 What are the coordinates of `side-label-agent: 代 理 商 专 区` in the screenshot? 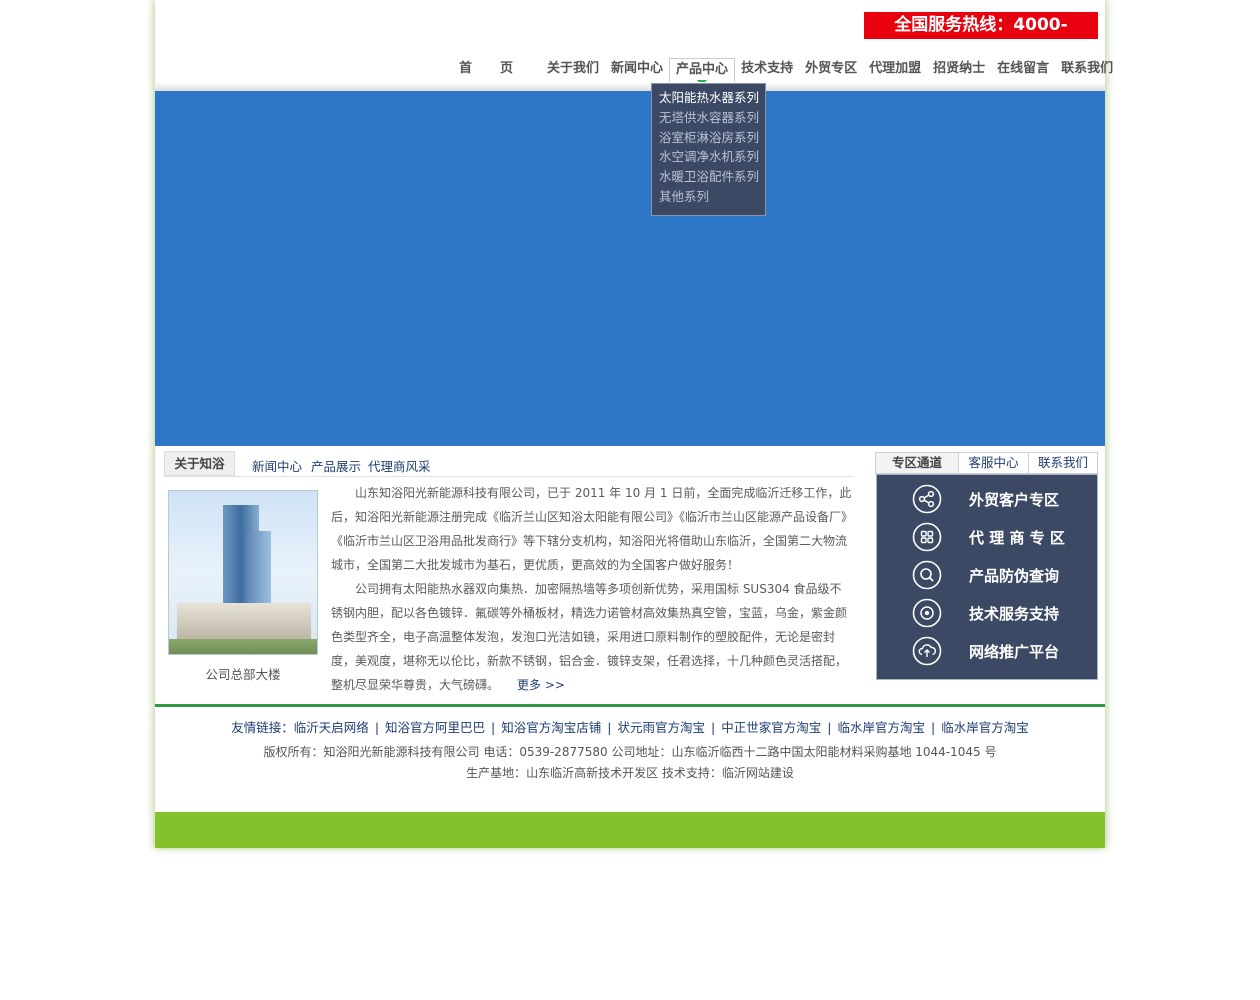 It's located at (1017, 537).